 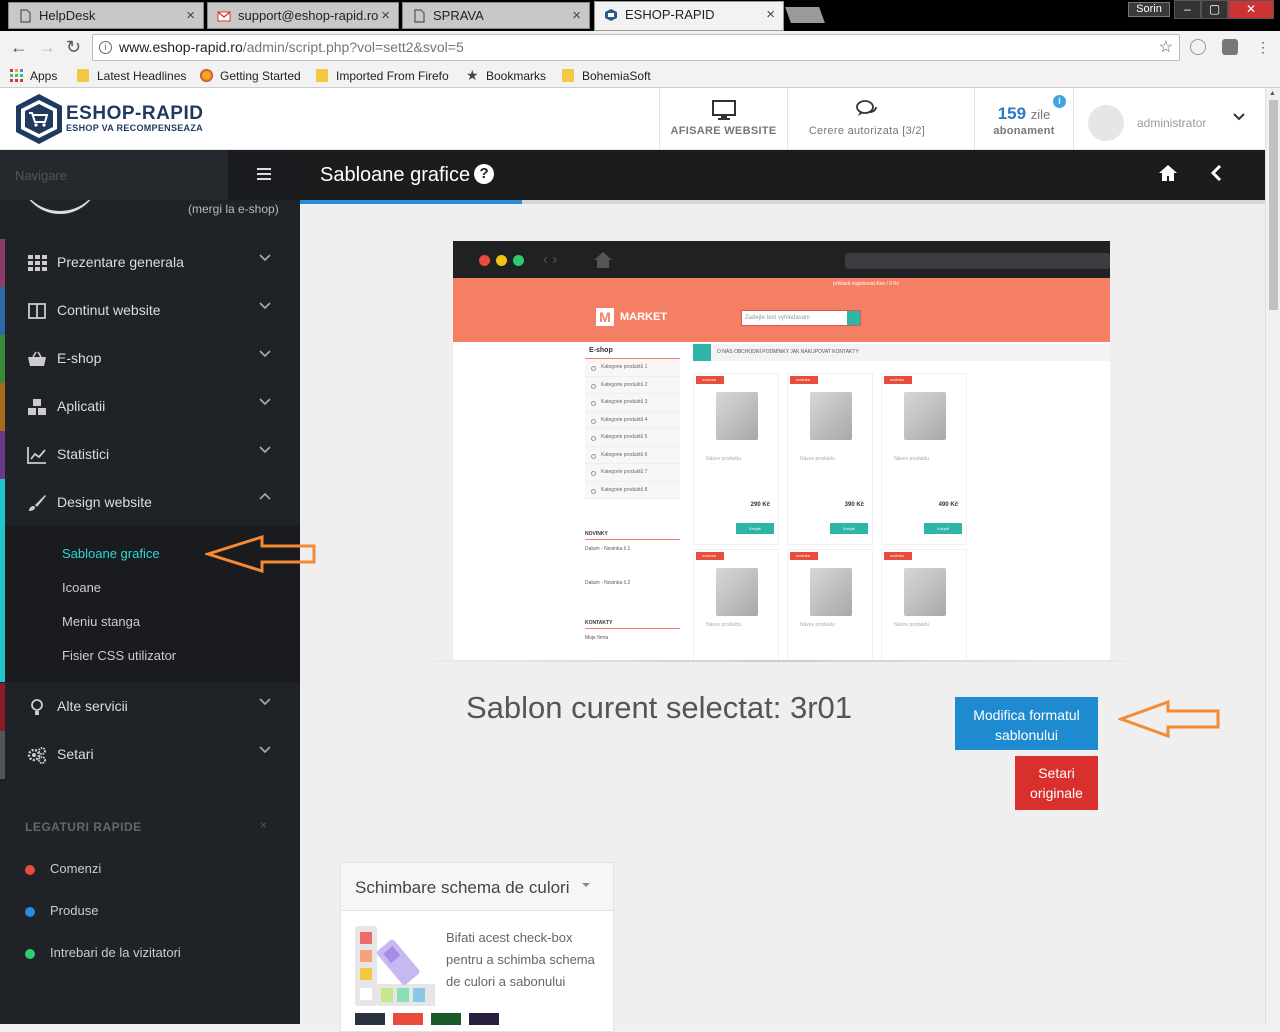 What do you see at coordinates (1214, 9) in the screenshot?
I see `maximize-button: ▢` at bounding box center [1214, 9].